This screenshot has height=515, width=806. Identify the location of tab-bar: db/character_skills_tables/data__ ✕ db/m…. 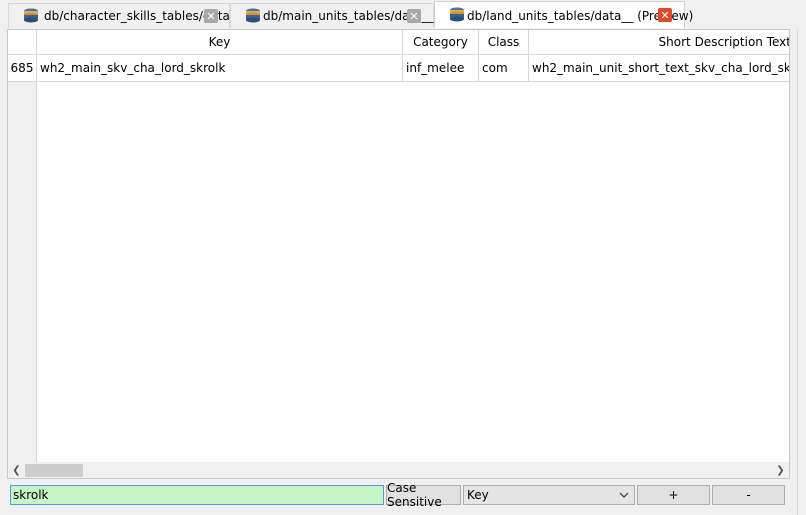
(403, 14).